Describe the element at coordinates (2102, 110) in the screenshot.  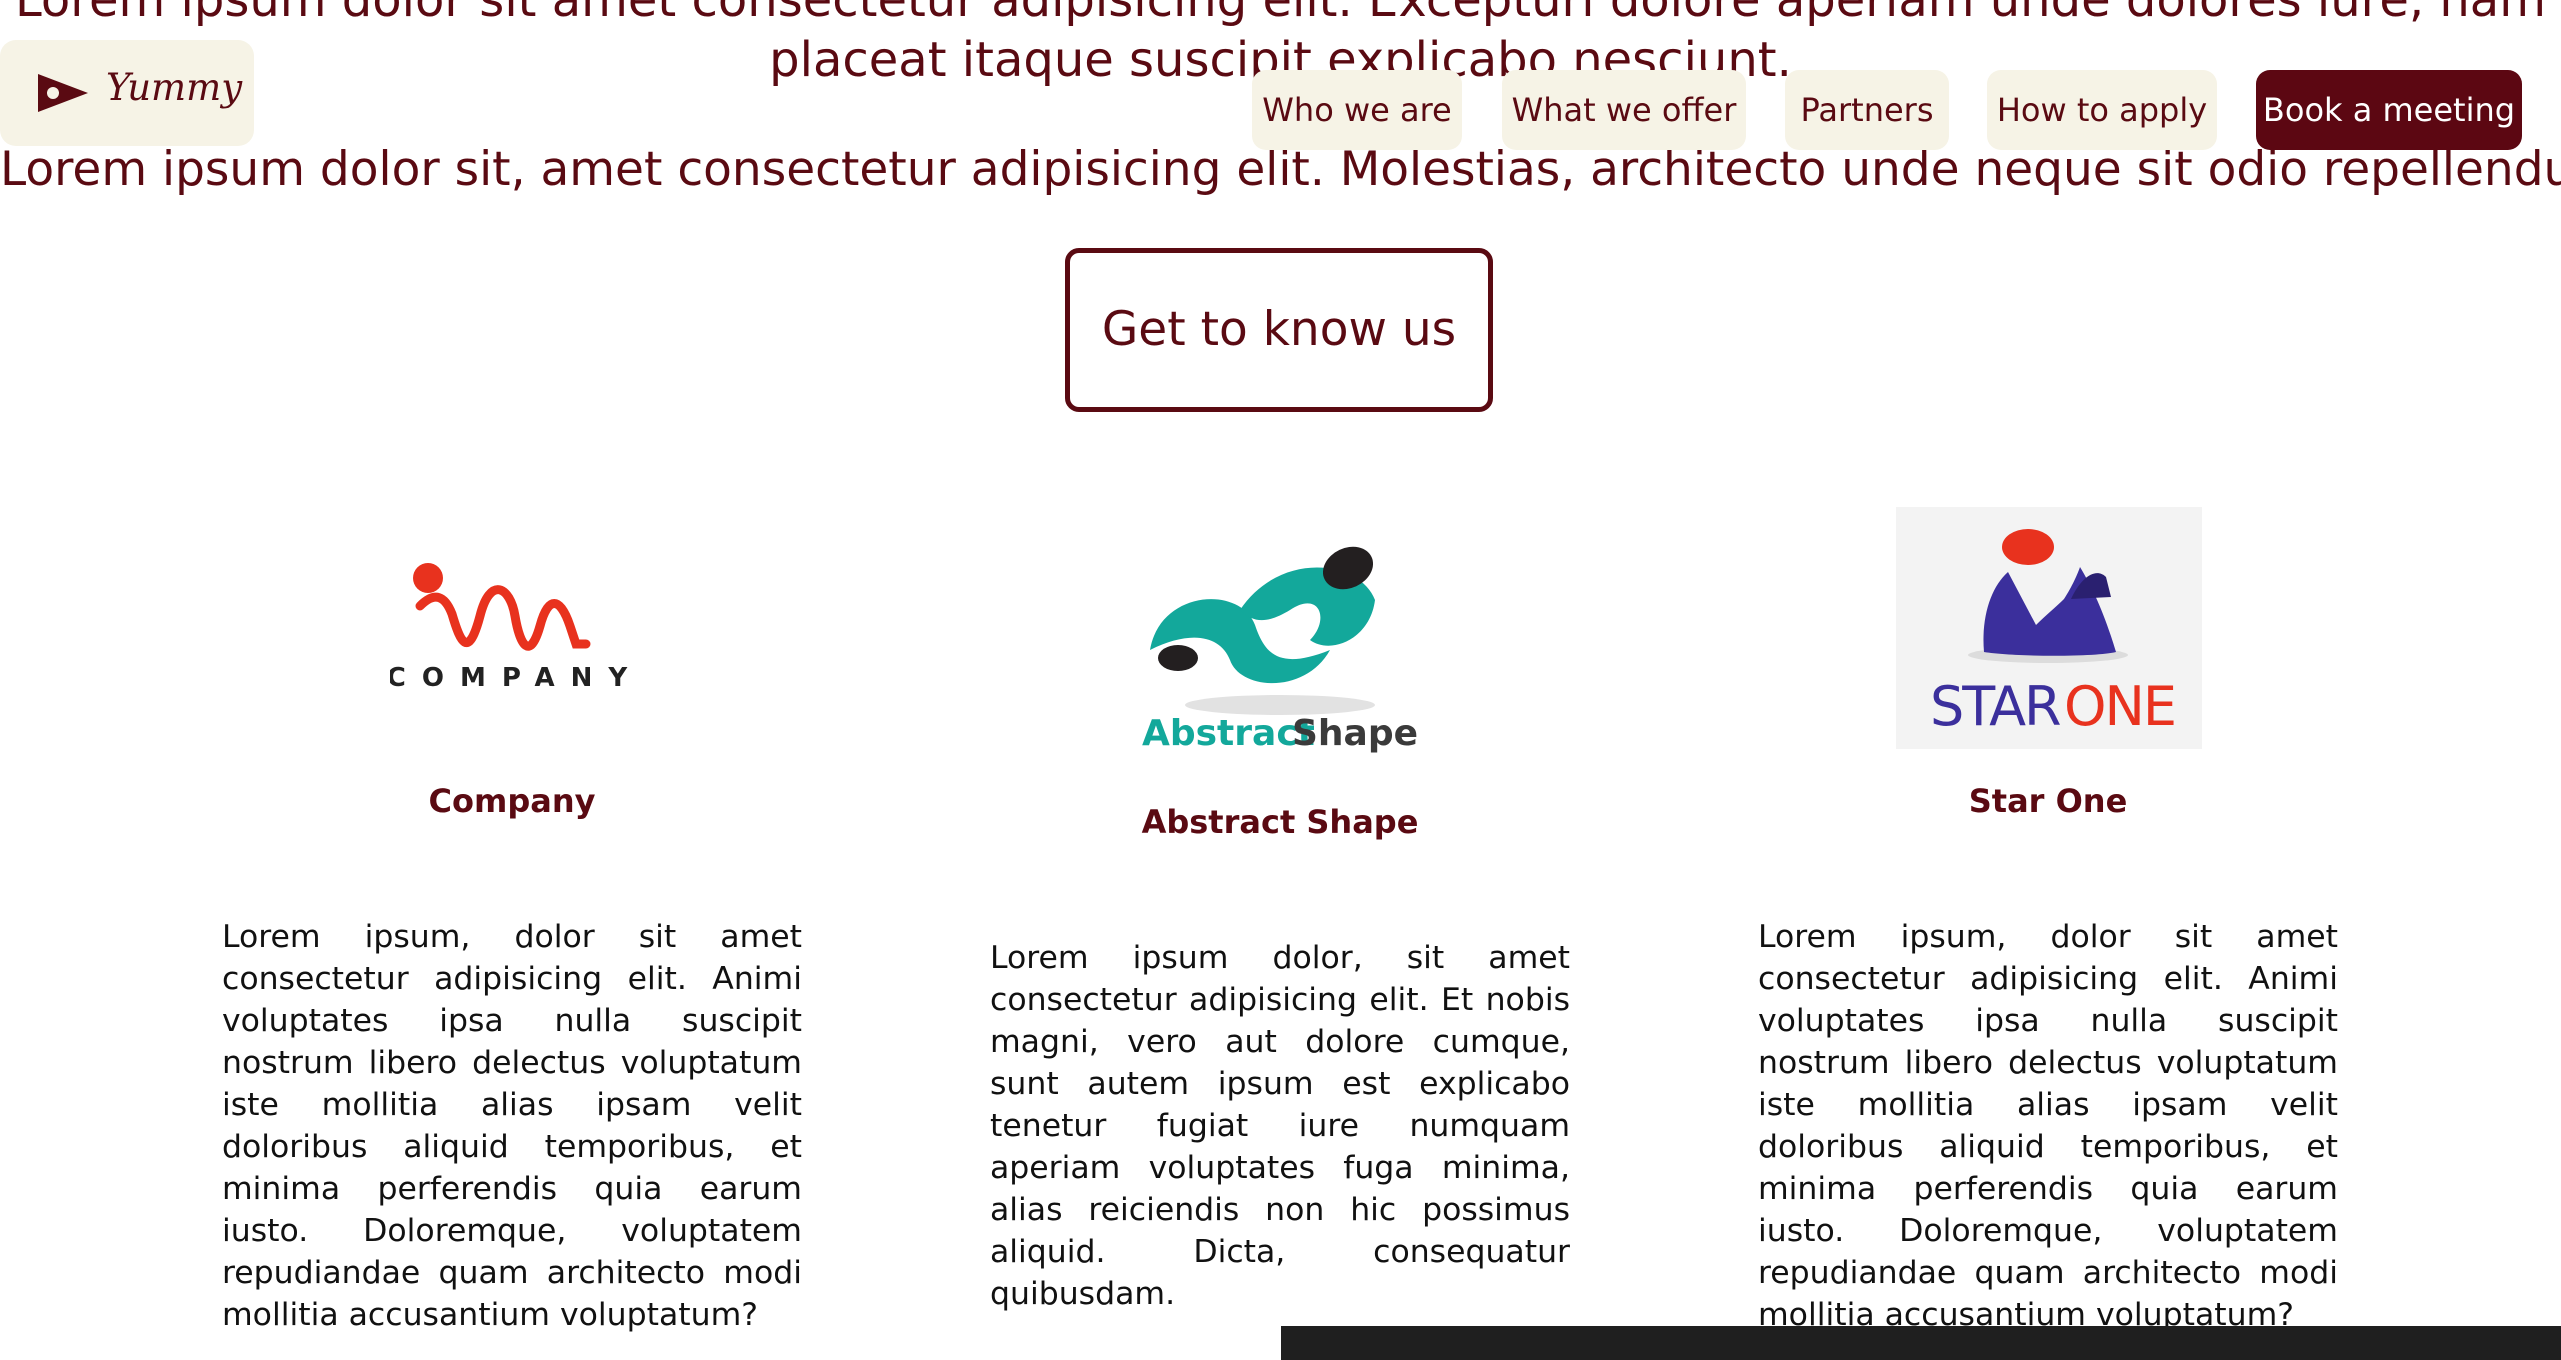
I see `nav-how-to-apply: How to apply` at that location.